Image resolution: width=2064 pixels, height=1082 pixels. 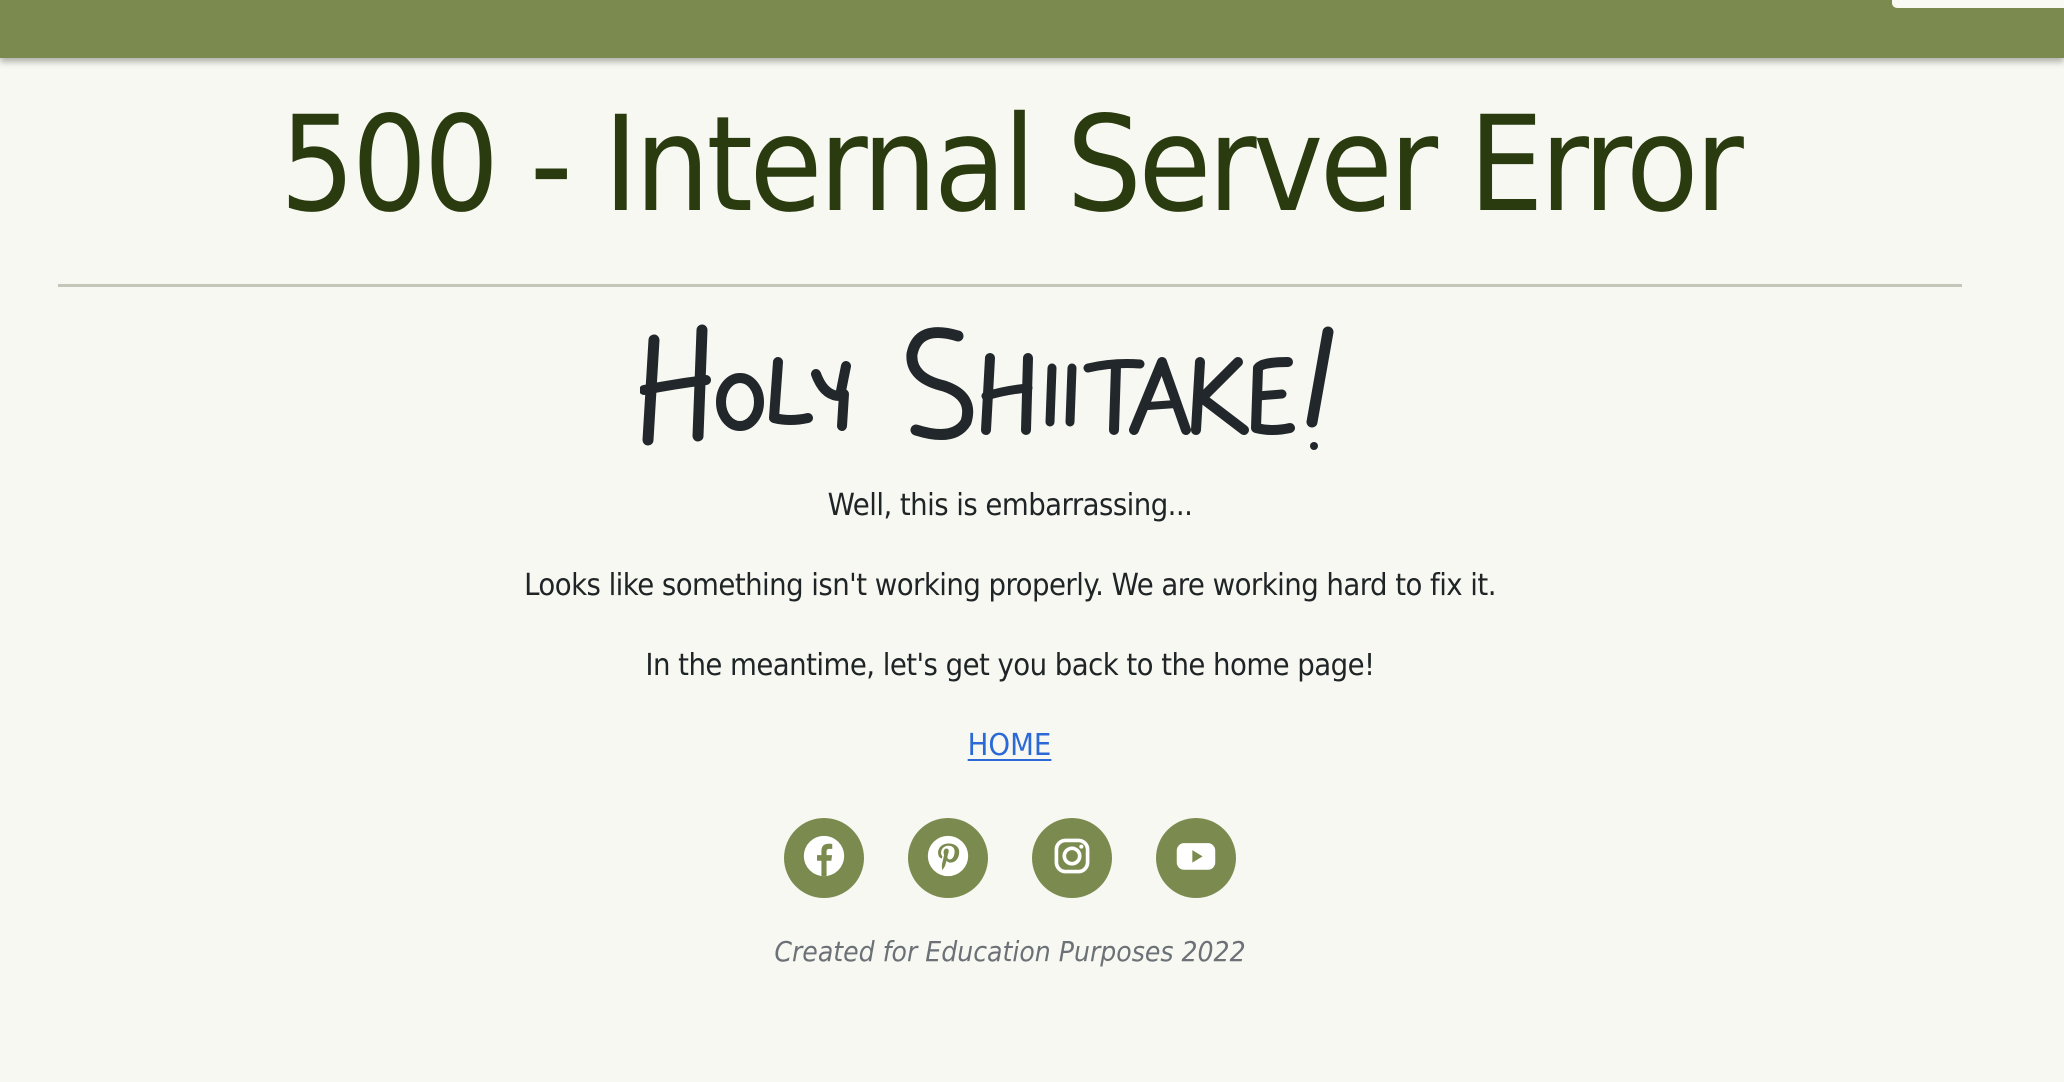 I want to click on home-link: HOME, so click(x=1010, y=746).